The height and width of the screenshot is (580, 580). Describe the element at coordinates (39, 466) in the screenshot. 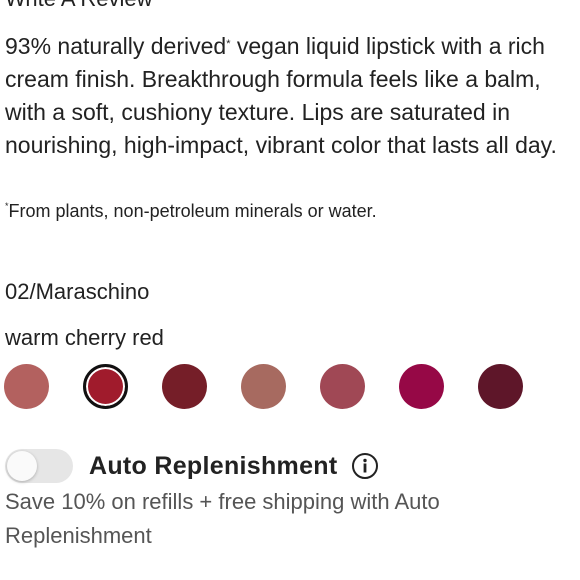

I see `auto-replenishment-toggle` at that location.